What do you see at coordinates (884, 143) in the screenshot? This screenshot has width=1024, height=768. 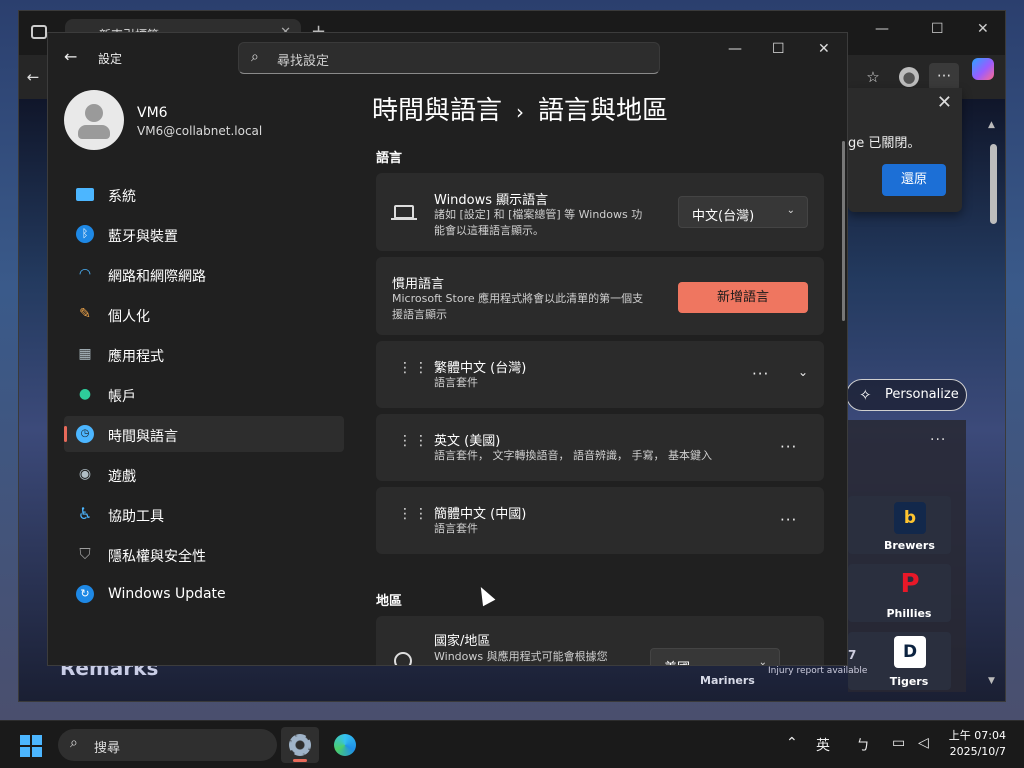 I see `popup-text: ge 已關閉。` at bounding box center [884, 143].